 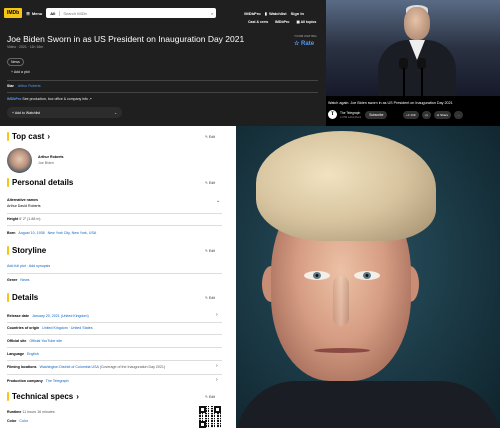 What do you see at coordinates (350, 113) in the screenshot?
I see `channel-name: The Telegraph` at bounding box center [350, 113].